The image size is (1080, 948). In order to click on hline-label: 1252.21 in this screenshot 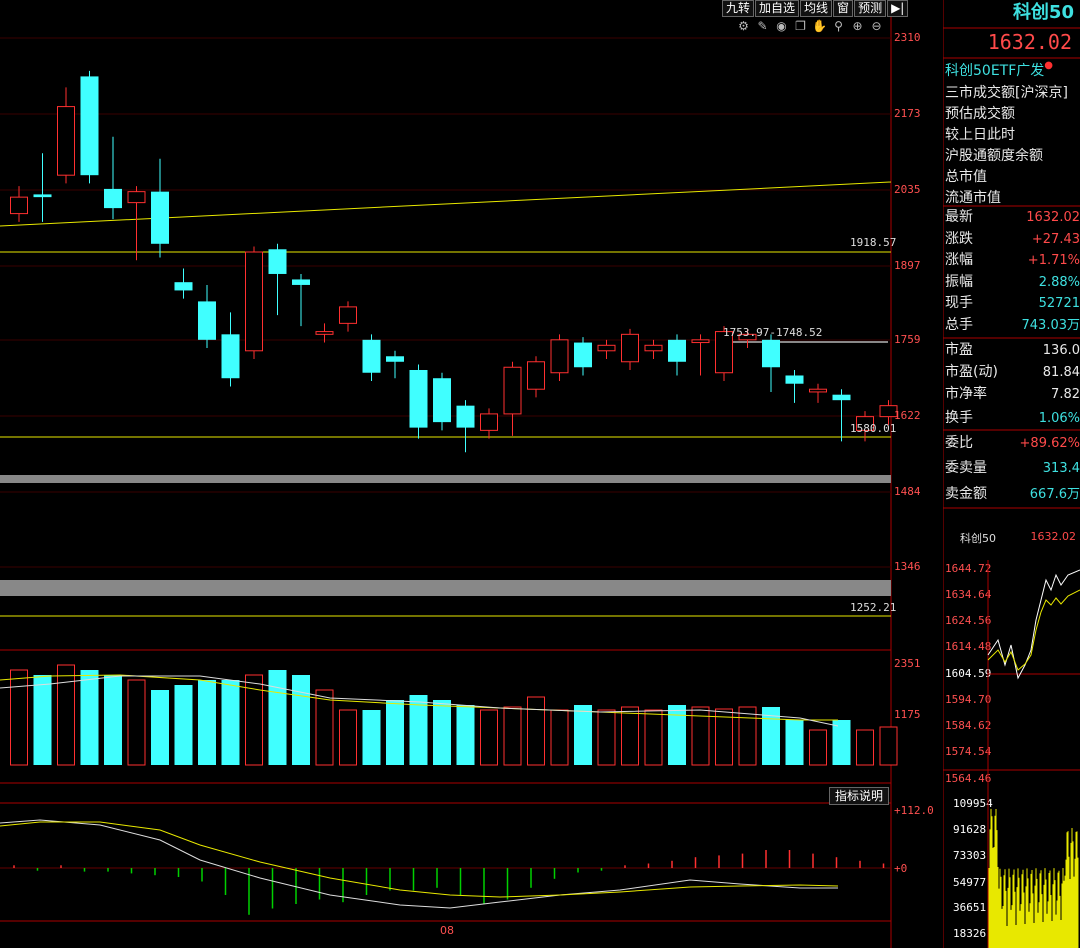, I will do `click(873, 607)`.